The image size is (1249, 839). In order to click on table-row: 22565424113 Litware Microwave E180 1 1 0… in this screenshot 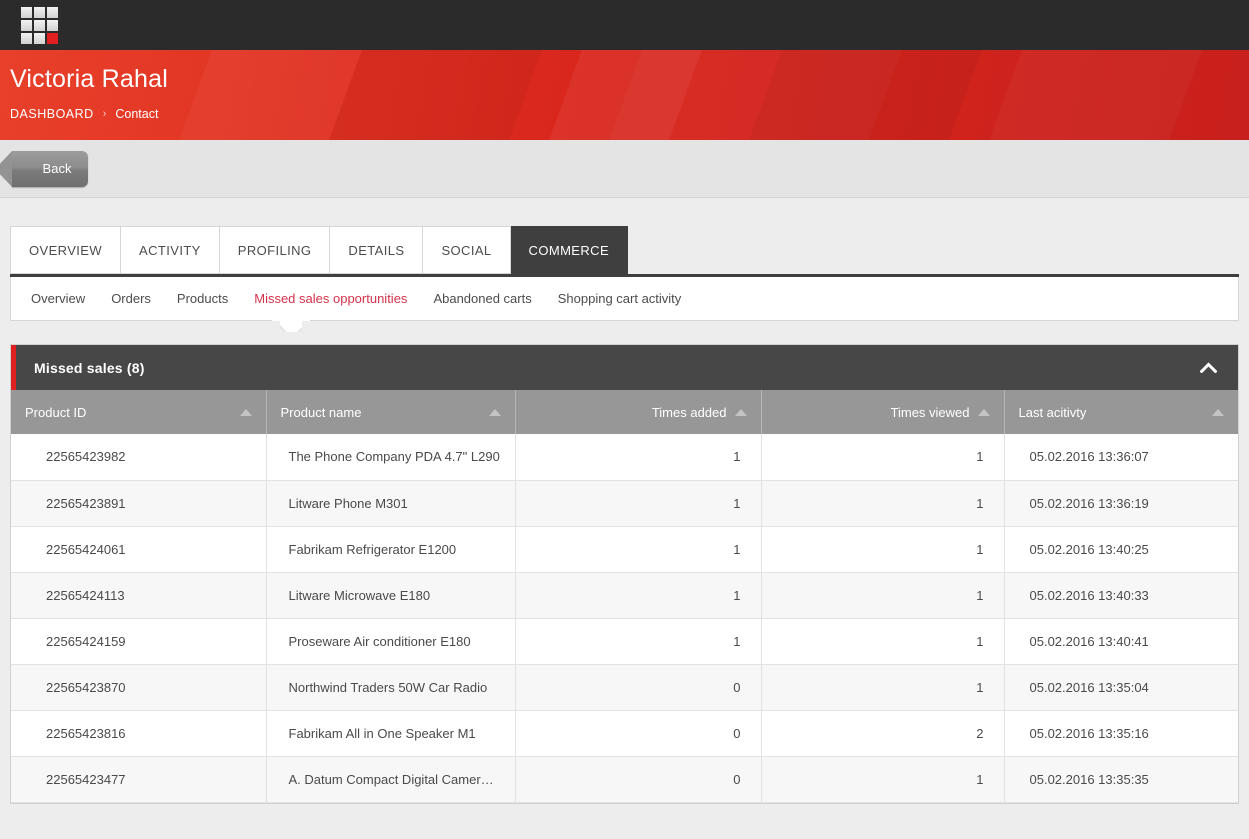, I will do `click(624, 595)`.